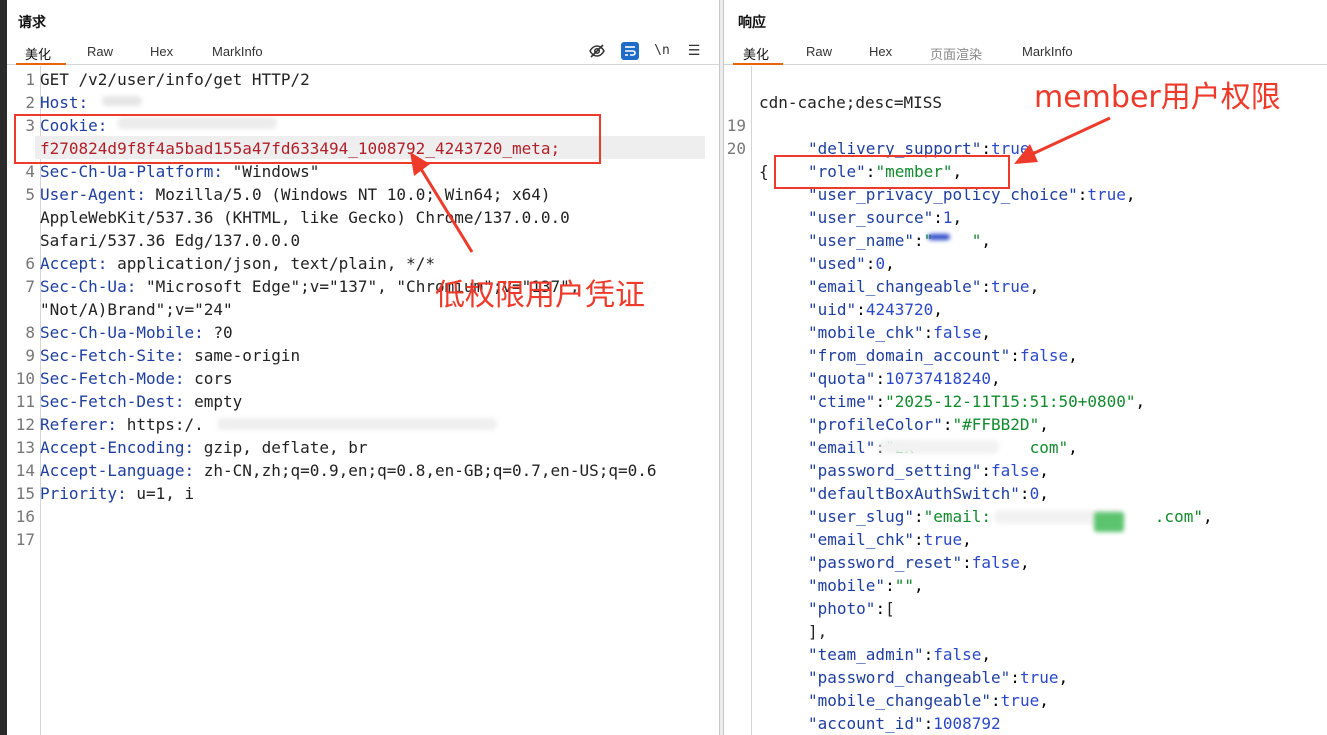 The image size is (1327, 735). What do you see at coordinates (25, 516) in the screenshot?
I see `line-number: 16` at bounding box center [25, 516].